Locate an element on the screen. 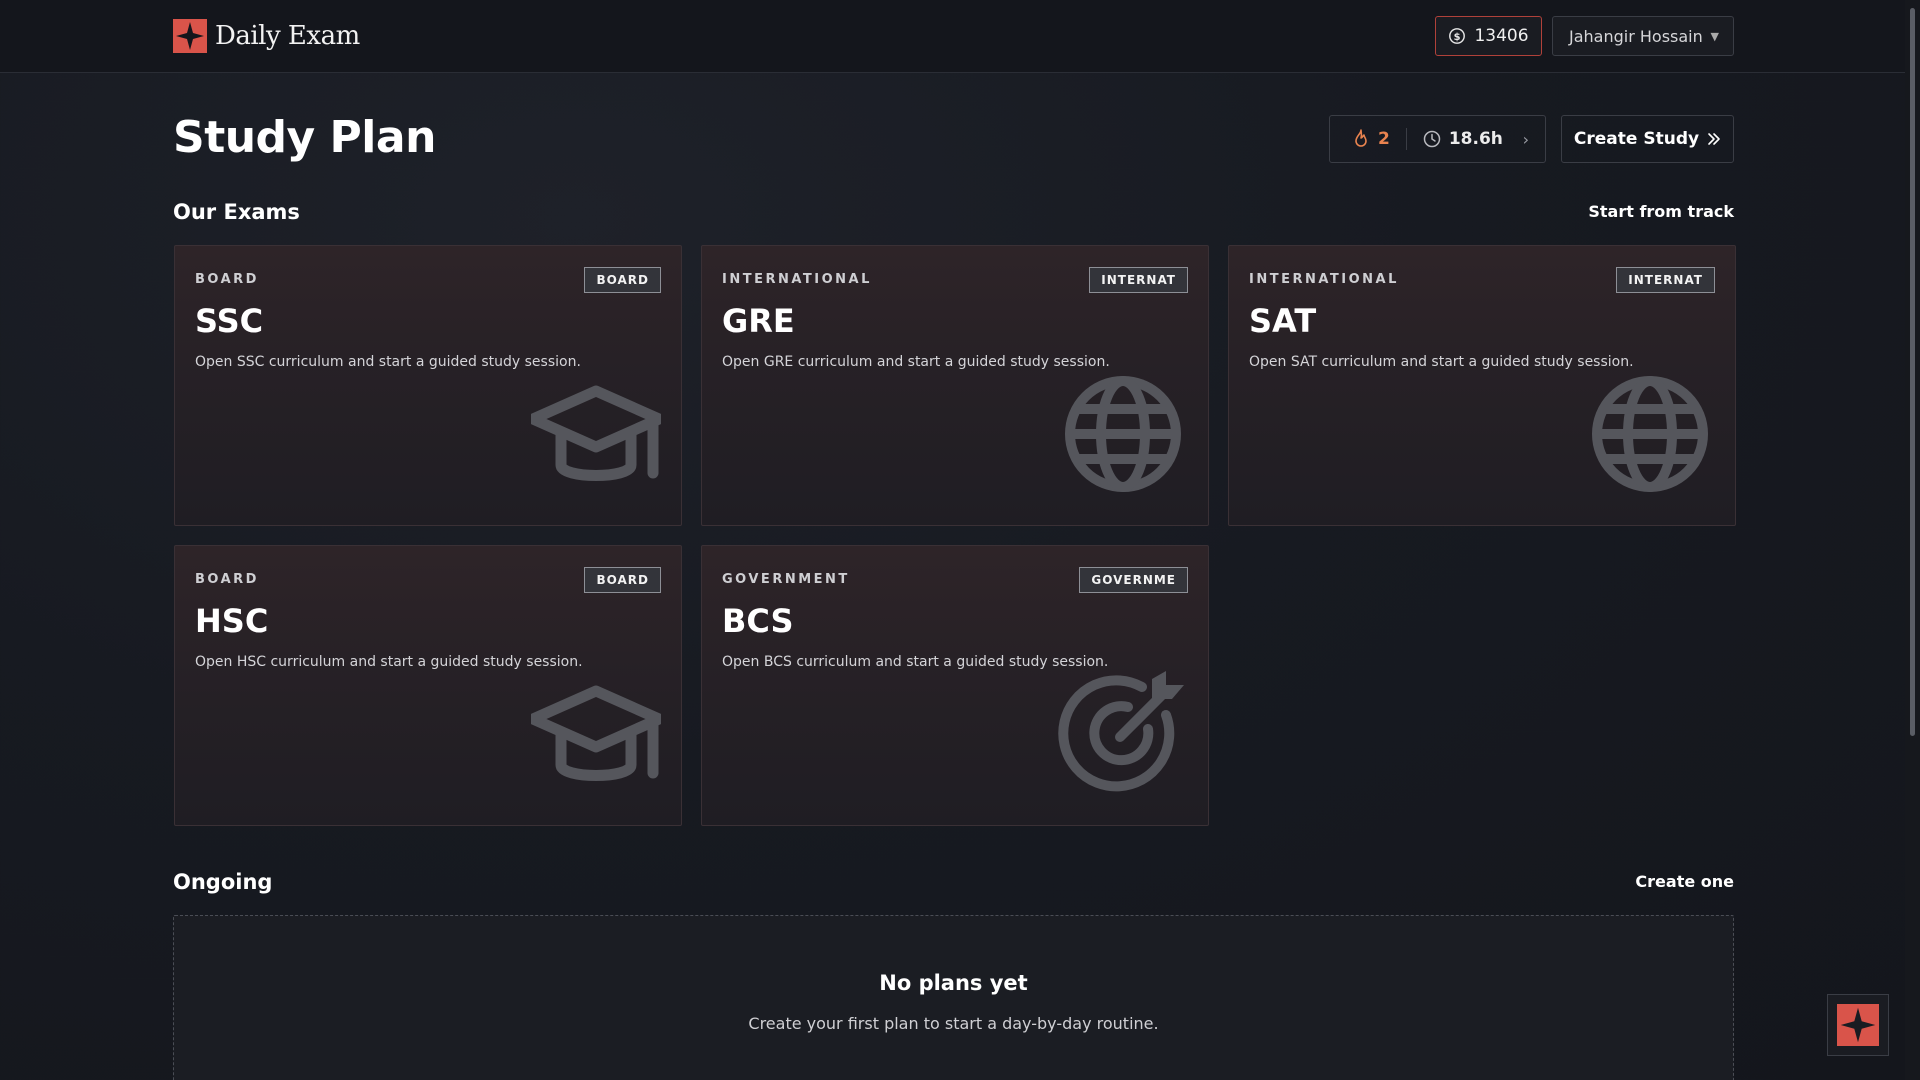 This screenshot has width=1920, height=1080. coin-balance-button: $ 13406 is located at coordinates (1488, 36).